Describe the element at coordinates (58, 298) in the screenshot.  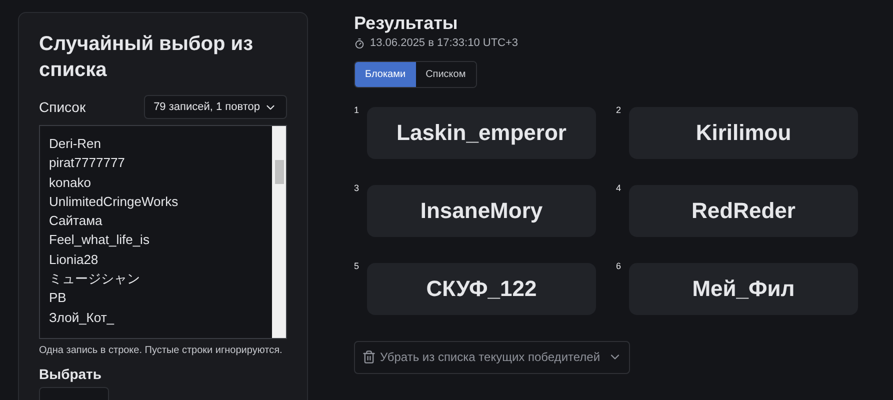
I see `list-entry: PB` at that location.